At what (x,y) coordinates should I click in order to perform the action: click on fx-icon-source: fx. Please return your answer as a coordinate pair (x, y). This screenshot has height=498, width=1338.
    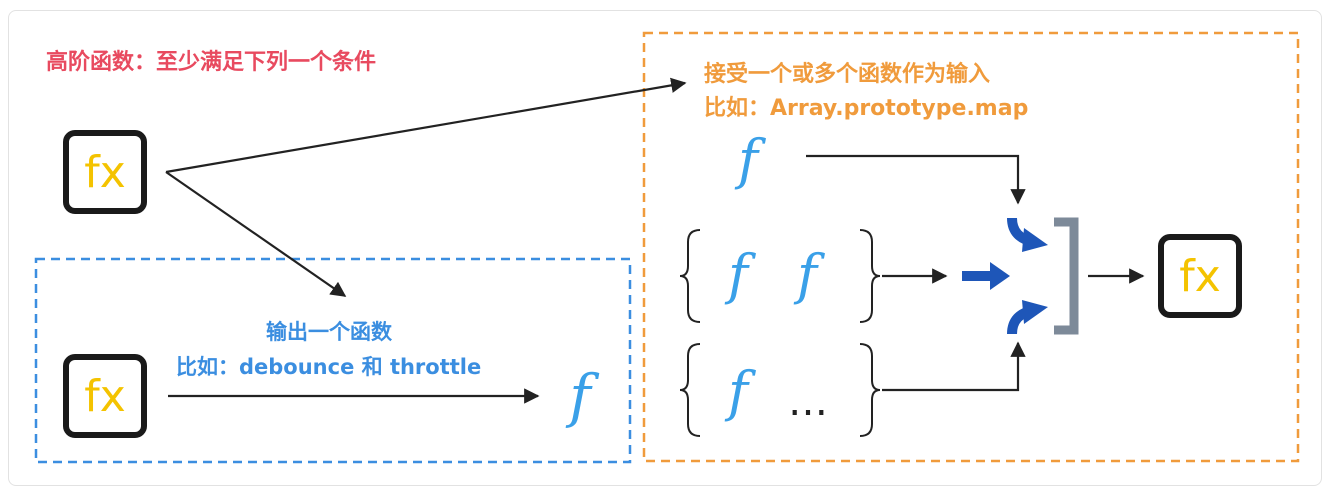
    Looking at the image, I should click on (105, 172).